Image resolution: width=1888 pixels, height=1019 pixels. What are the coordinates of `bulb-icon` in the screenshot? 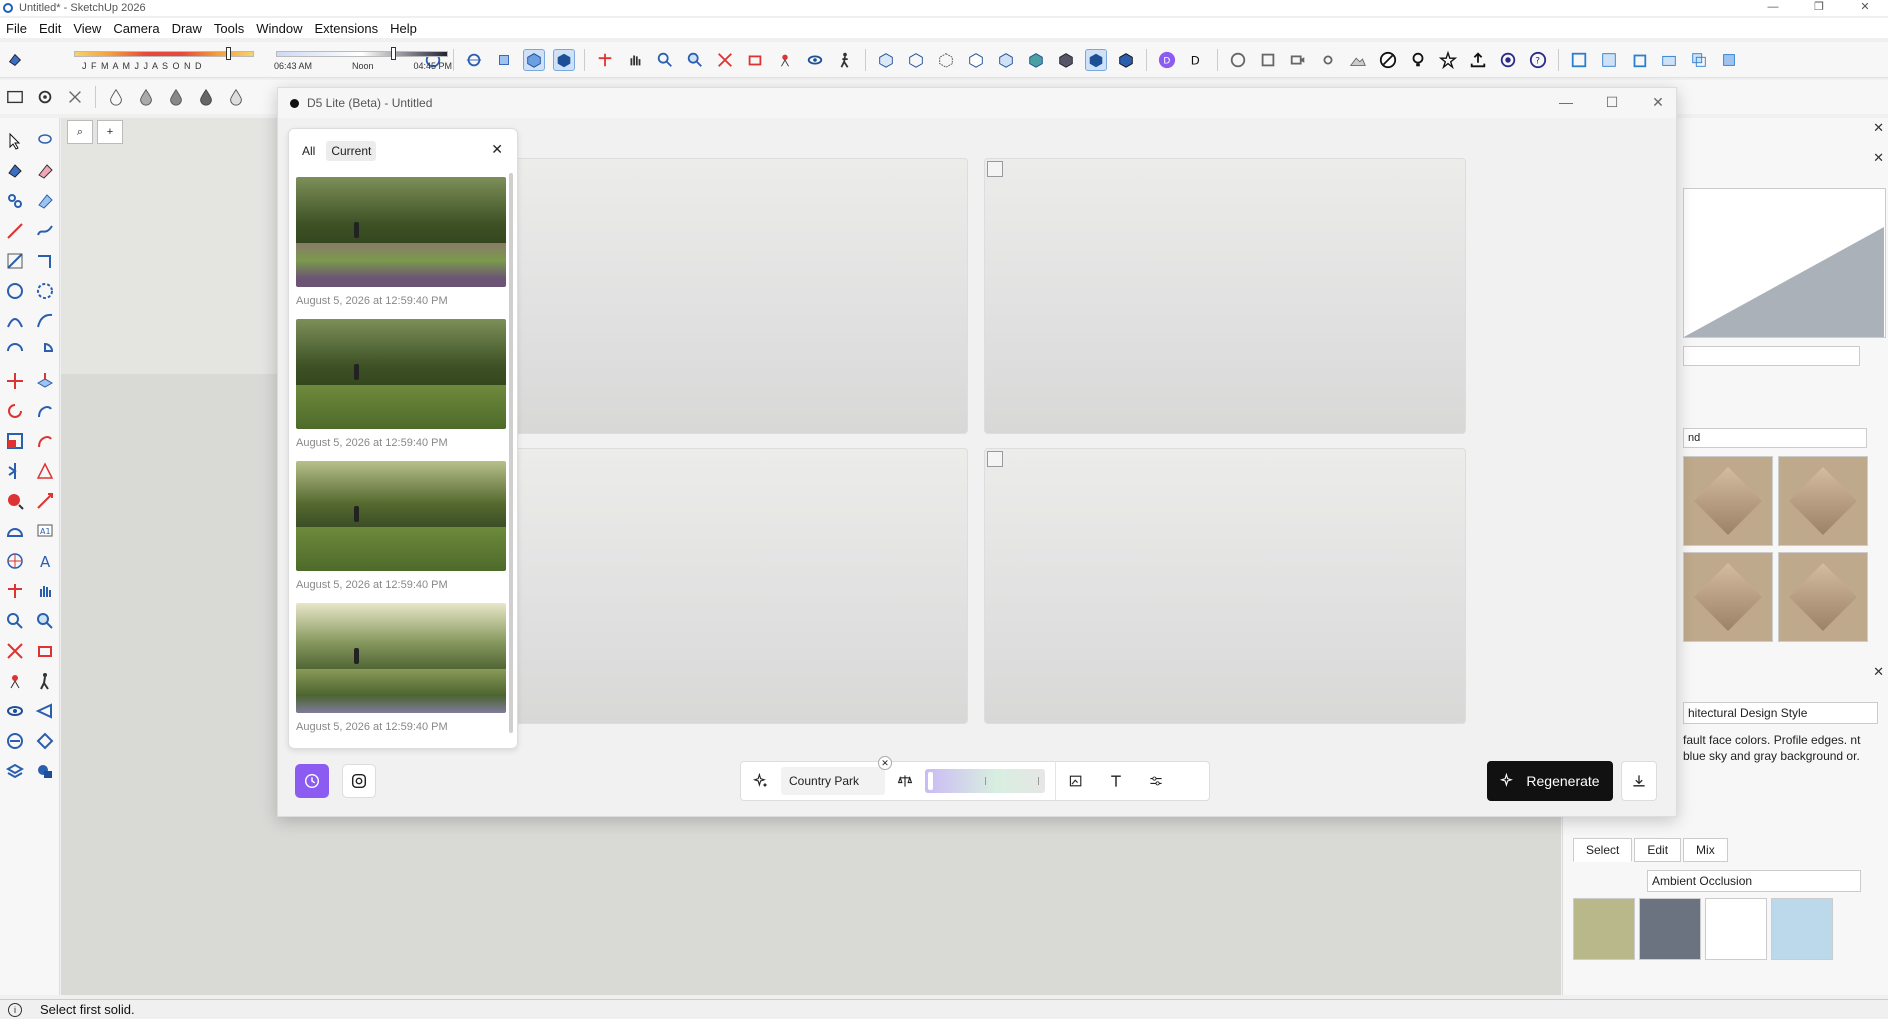 It's located at (1418, 60).